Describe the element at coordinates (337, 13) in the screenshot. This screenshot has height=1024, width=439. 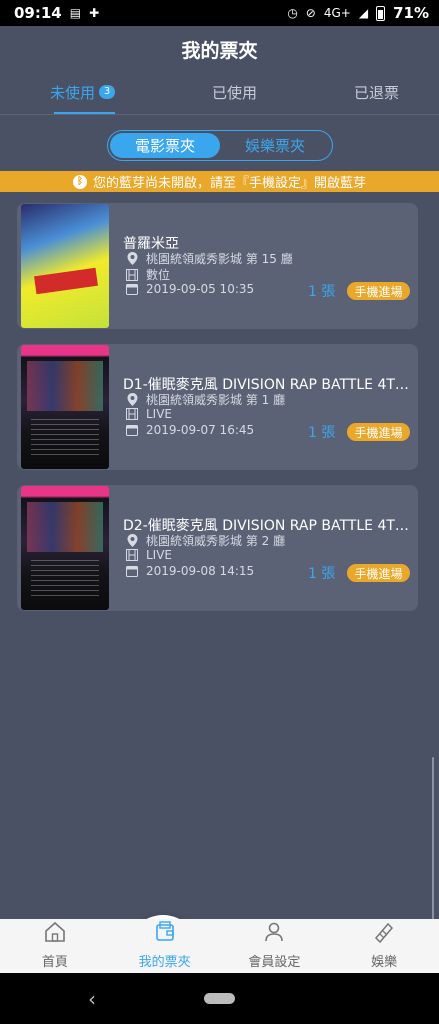
I see `network-label: 4G+` at that location.